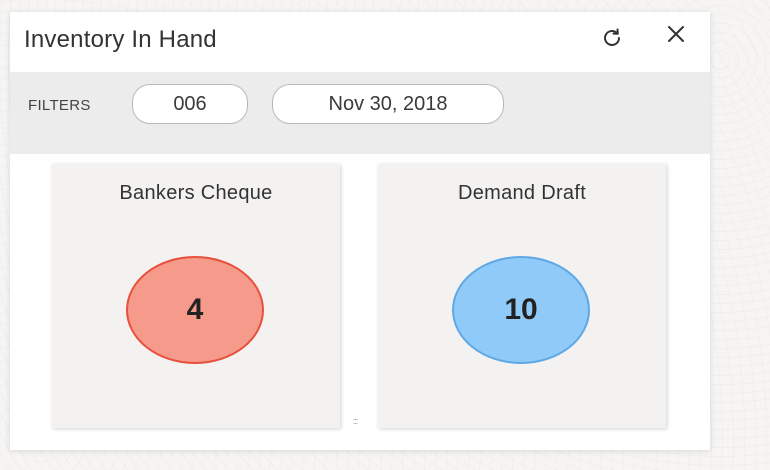 The width and height of the screenshot is (770, 470). Describe the element at coordinates (388, 104) in the screenshot. I see `filter-chip-date: Nov 30, 2018` at that location.